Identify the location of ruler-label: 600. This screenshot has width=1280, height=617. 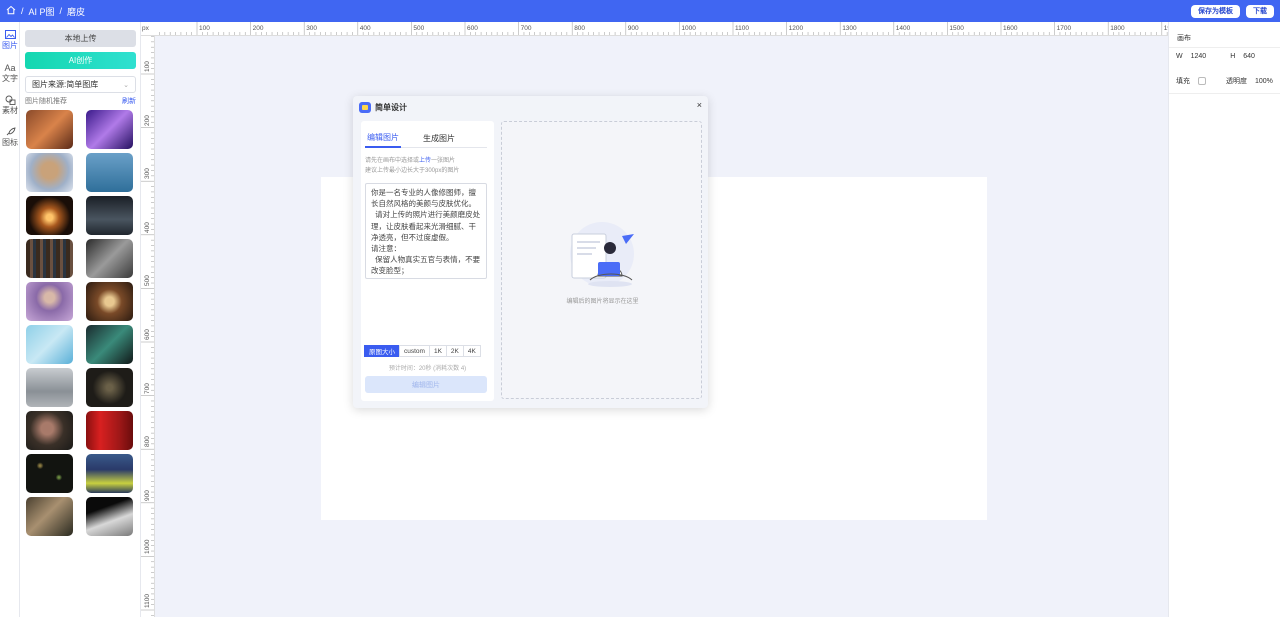
(472, 28).